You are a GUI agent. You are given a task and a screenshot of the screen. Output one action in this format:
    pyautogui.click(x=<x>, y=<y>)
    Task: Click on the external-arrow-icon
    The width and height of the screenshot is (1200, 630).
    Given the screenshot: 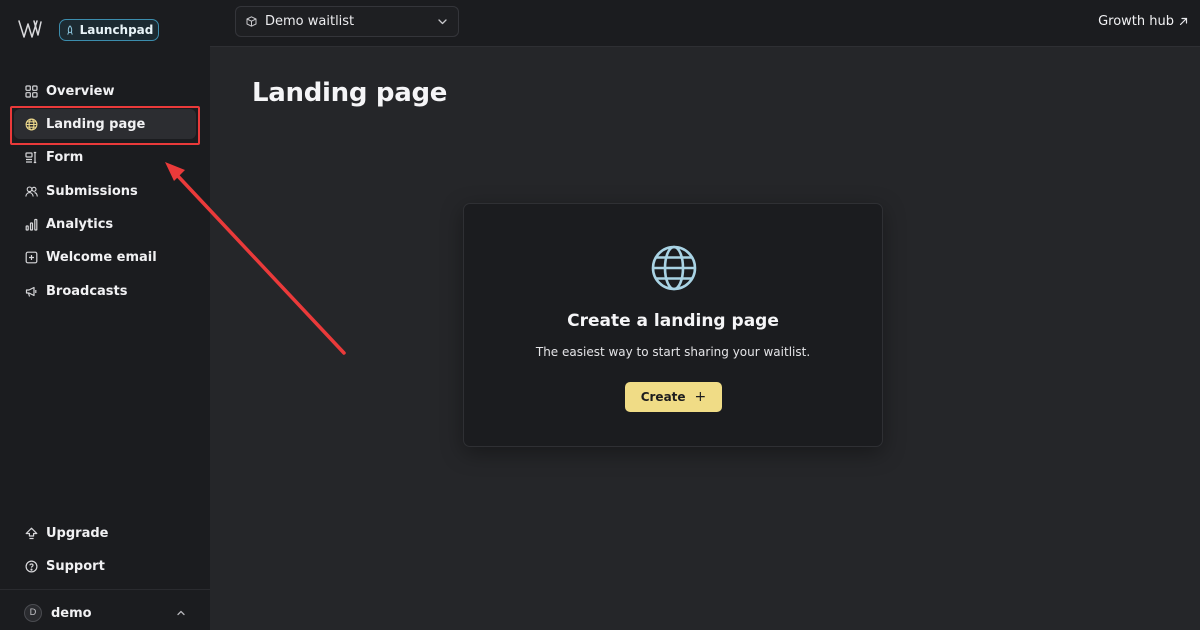 What is the action you would take?
    pyautogui.click(x=1183, y=21)
    